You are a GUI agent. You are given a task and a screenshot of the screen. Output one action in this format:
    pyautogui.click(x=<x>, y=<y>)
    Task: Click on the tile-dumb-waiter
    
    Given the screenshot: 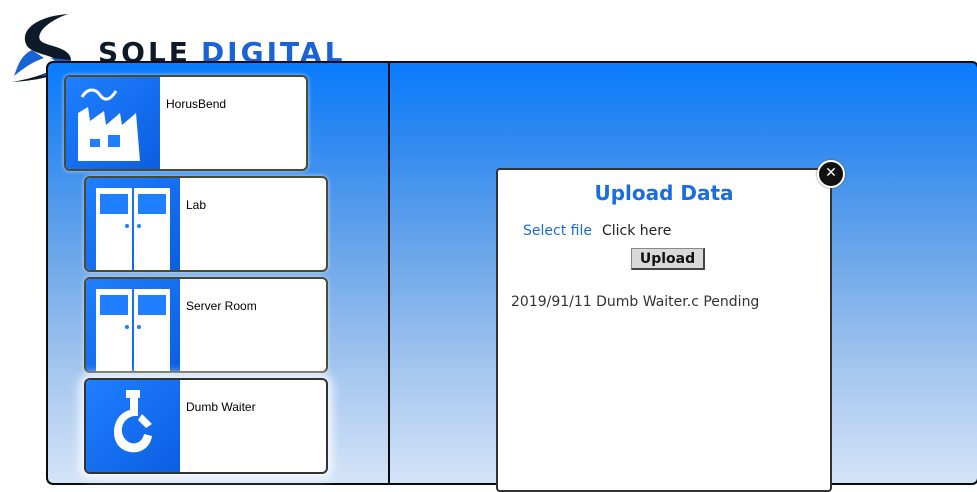 What is the action you would take?
    pyautogui.click(x=133, y=426)
    